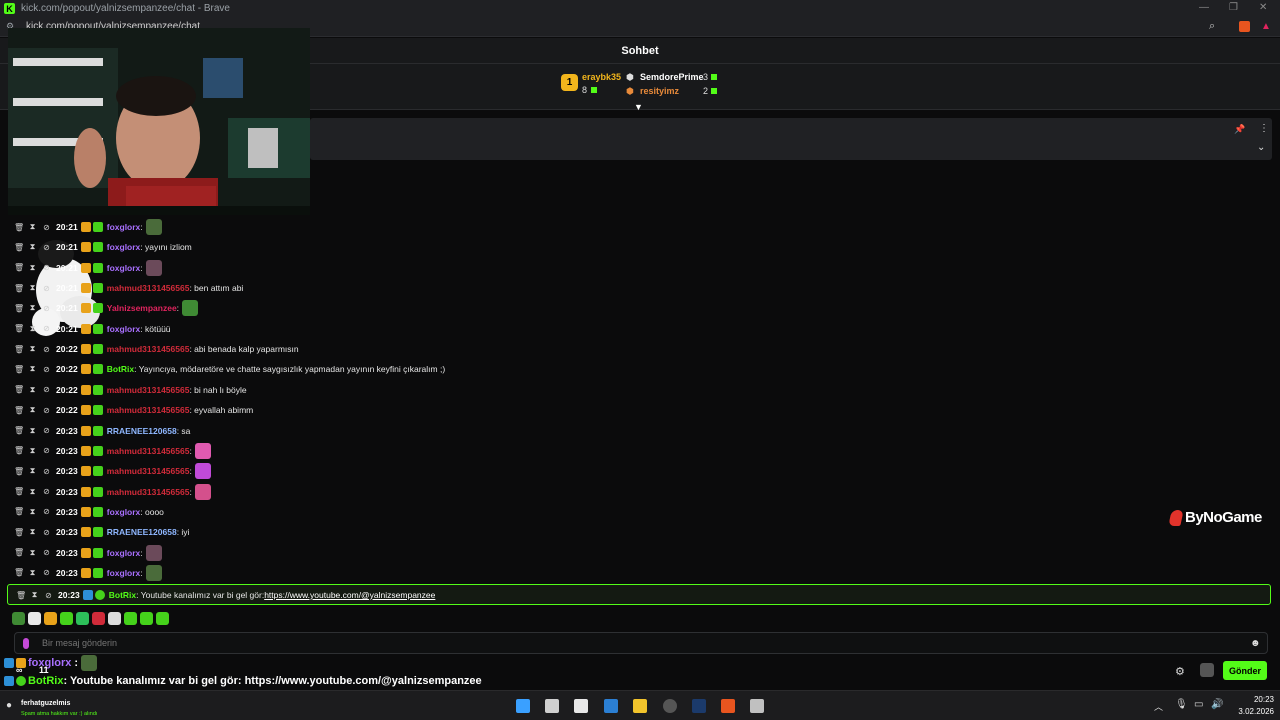 The width and height of the screenshot is (1280, 720). What do you see at coordinates (114, 618) in the screenshot?
I see `emote-skull-icon` at bounding box center [114, 618].